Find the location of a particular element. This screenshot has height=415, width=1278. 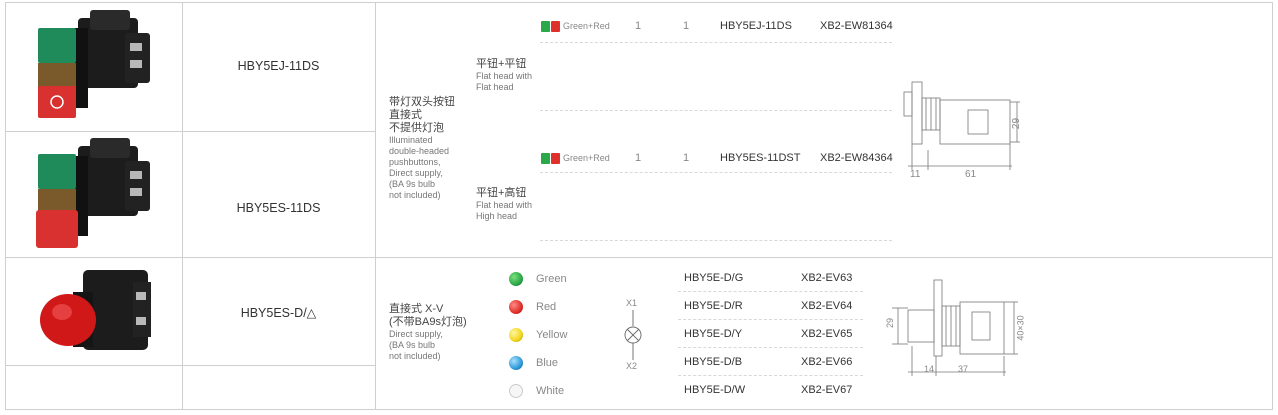

terminal-label: X2 is located at coordinates (632, 366).